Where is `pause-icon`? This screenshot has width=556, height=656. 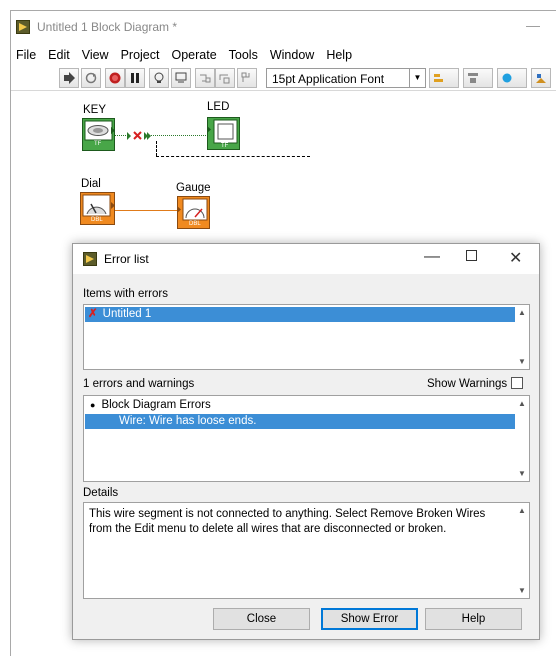 pause-icon is located at coordinates (135, 78).